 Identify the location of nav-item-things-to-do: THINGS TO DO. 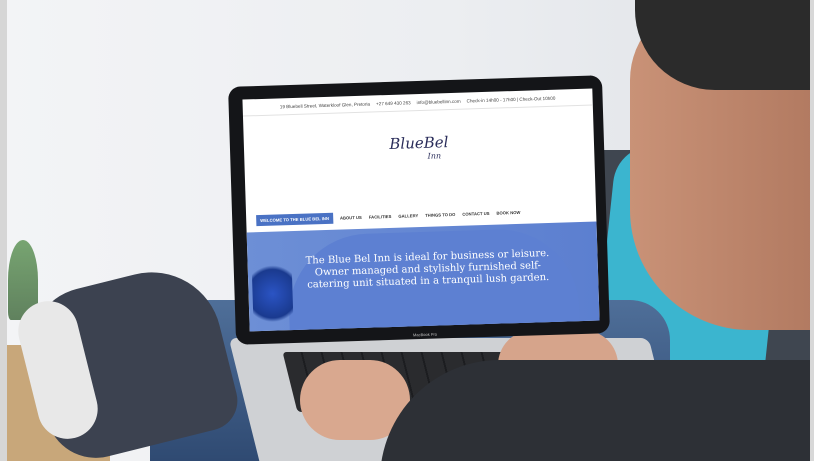
(440, 214).